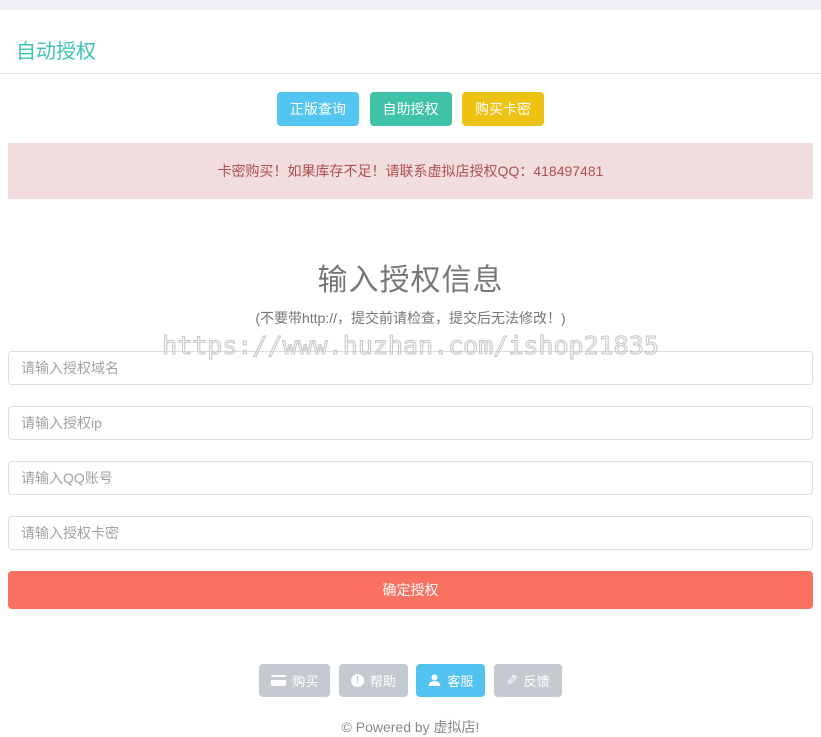 This screenshot has width=821, height=737. I want to click on feedback-button-label: 反馈, so click(536, 681).